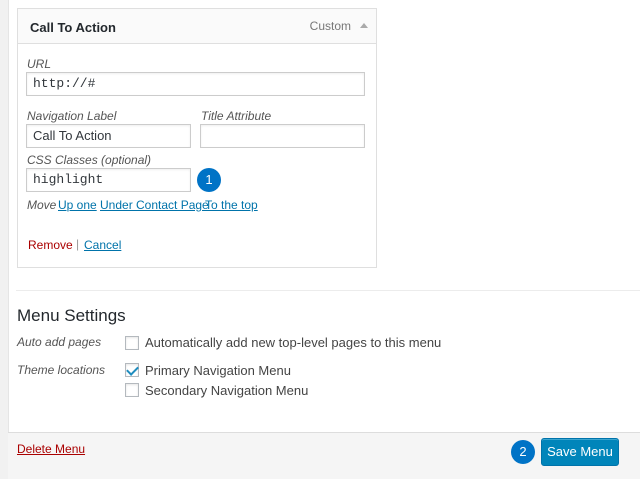  Describe the element at coordinates (282, 136) in the screenshot. I see `title-attribute-field` at that location.